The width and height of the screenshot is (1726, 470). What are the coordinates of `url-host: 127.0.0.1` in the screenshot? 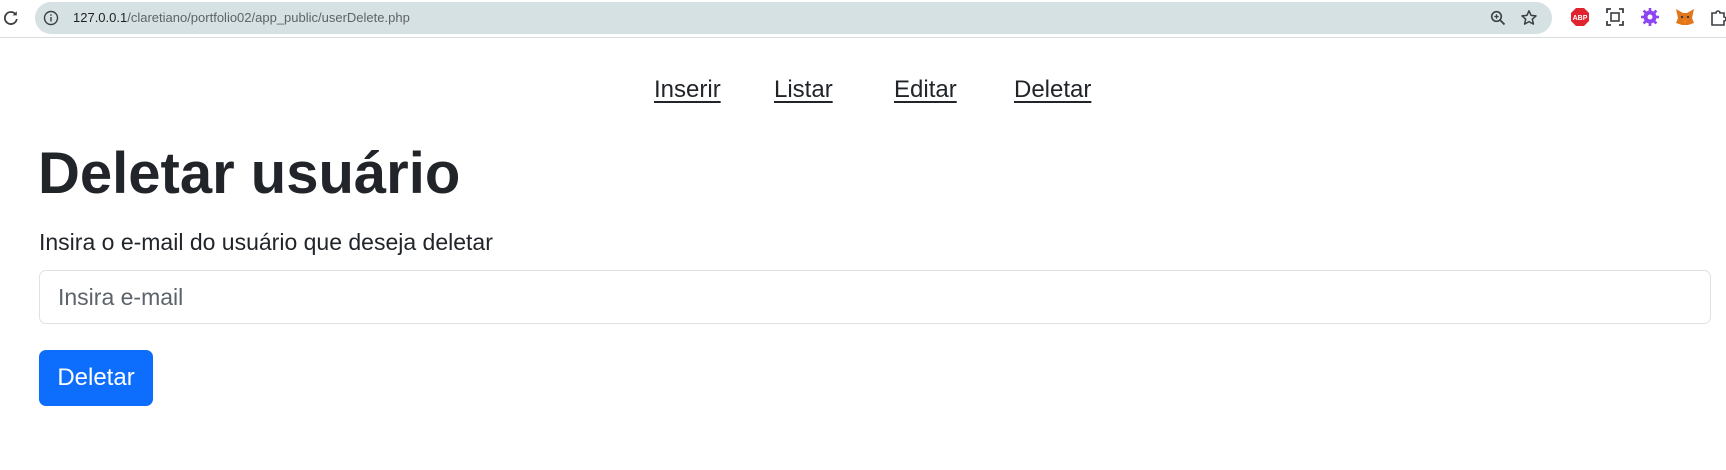 It's located at (100, 17).